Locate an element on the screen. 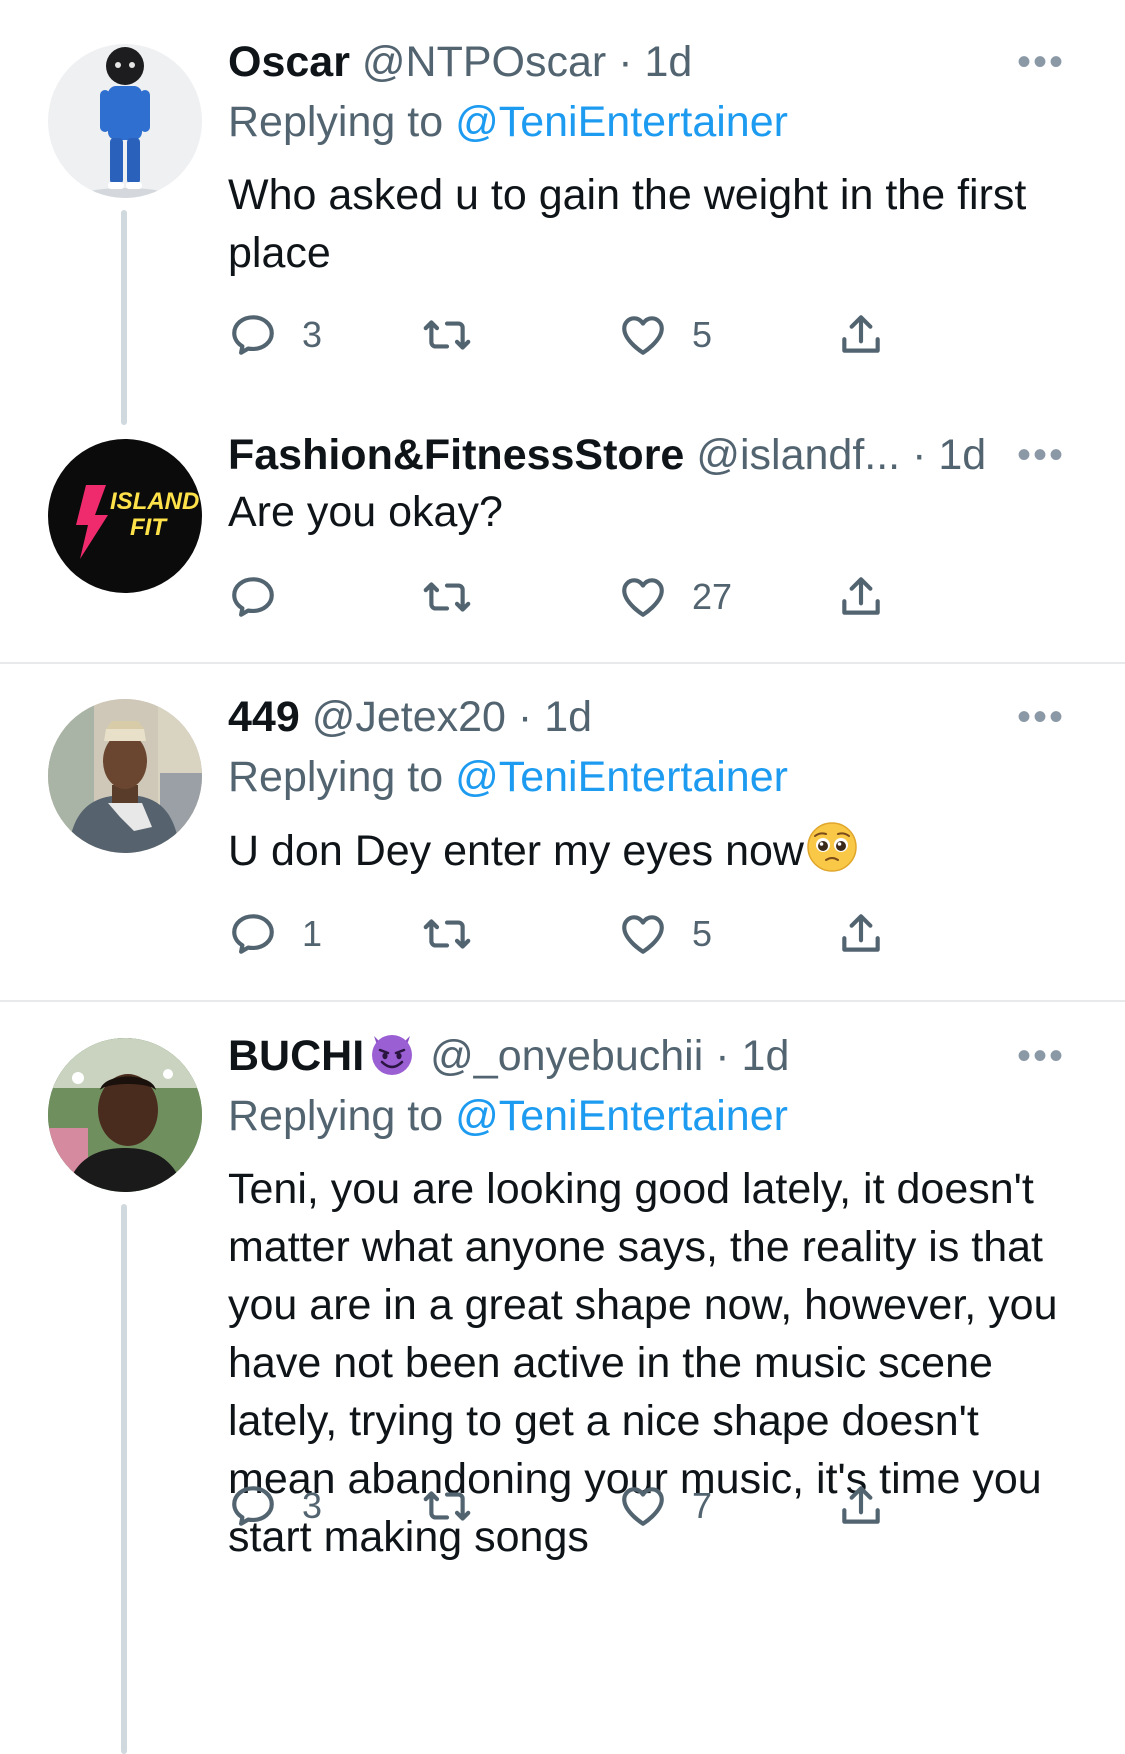 Image resolution: width=1125 pixels, height=1754 pixels. avatar-logo-text: ISLAND is located at coordinates (154, 501).